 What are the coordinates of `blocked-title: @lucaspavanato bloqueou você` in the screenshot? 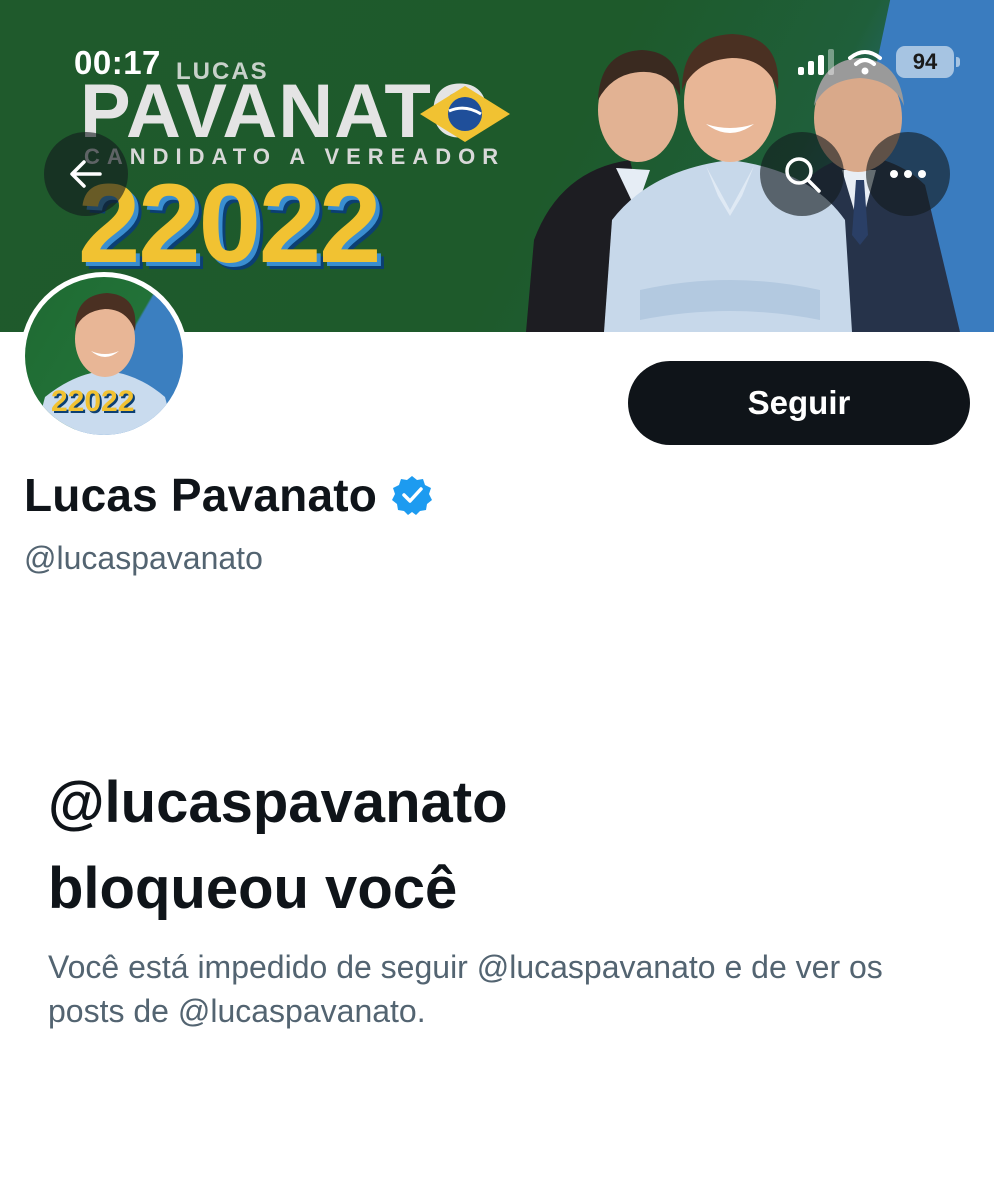 It's located at (498, 846).